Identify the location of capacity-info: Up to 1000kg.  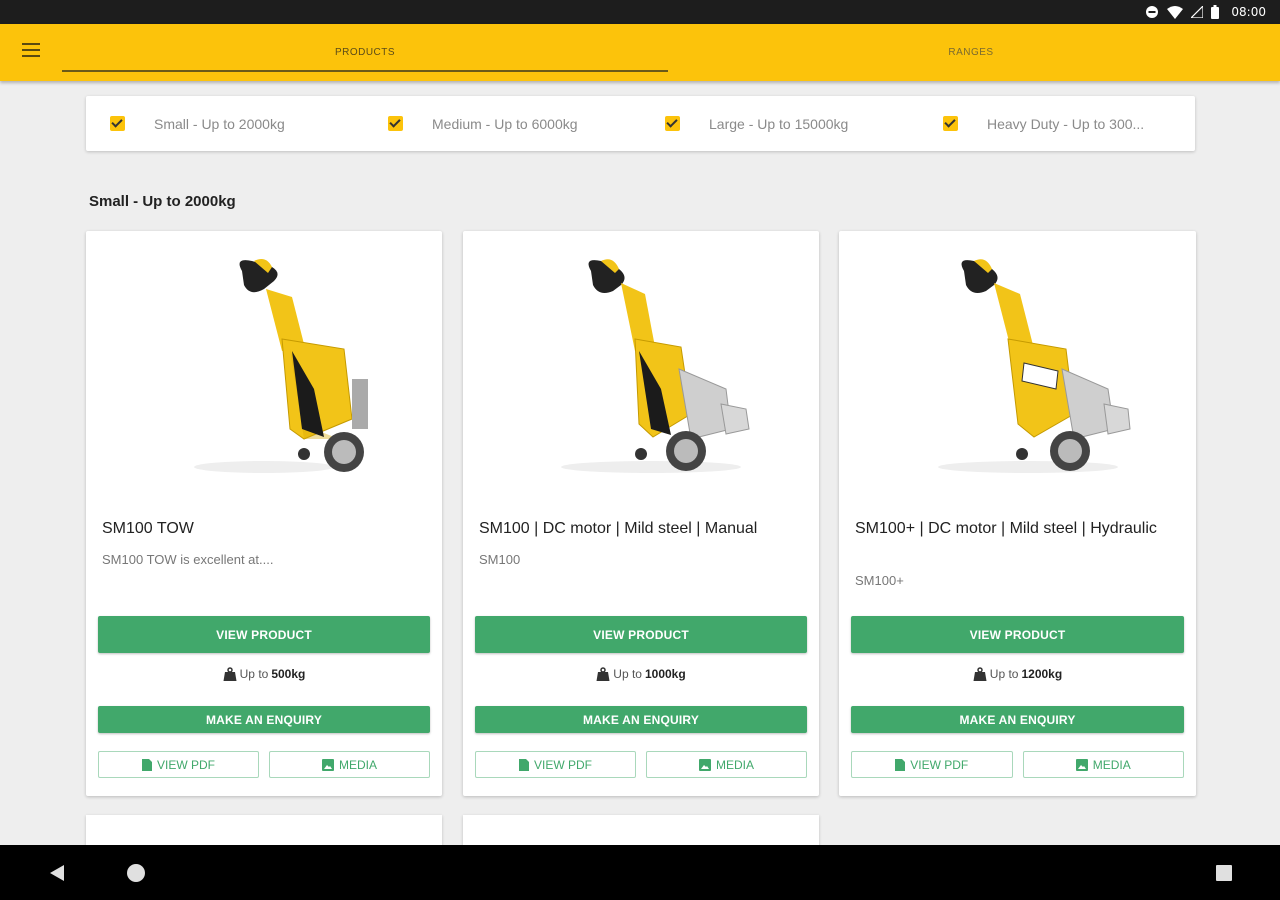
(641, 674).